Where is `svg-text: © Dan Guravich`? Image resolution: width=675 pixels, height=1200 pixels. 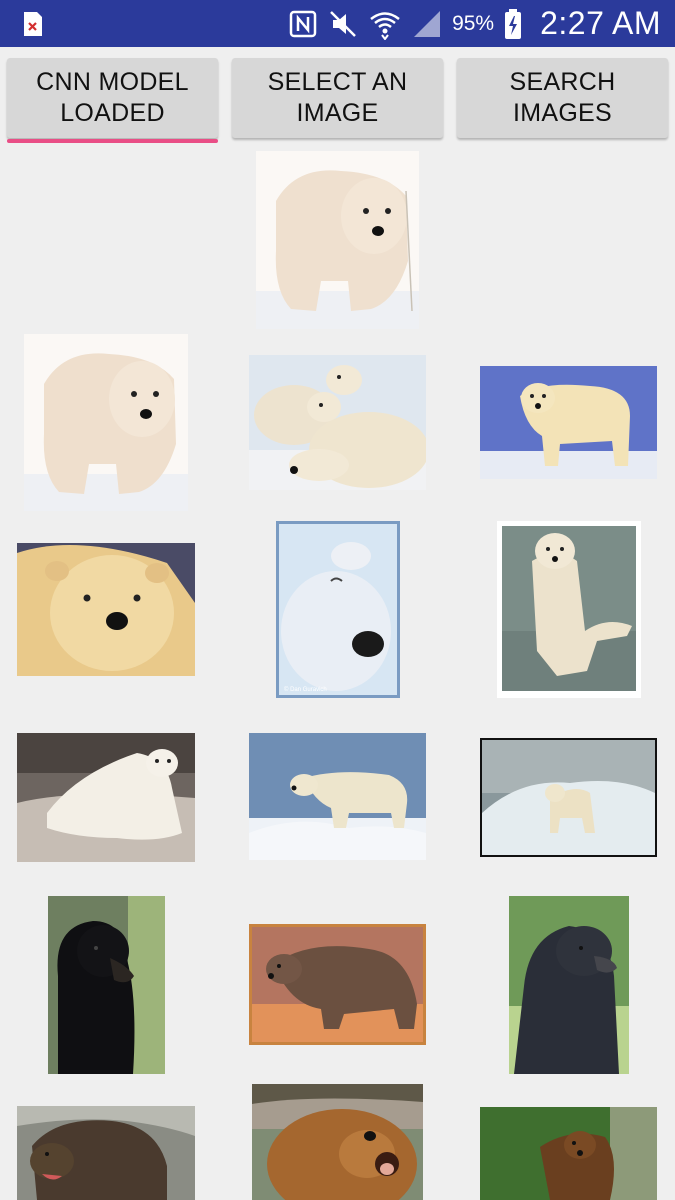 svg-text: © Dan Guravich is located at coordinates (305, 689).